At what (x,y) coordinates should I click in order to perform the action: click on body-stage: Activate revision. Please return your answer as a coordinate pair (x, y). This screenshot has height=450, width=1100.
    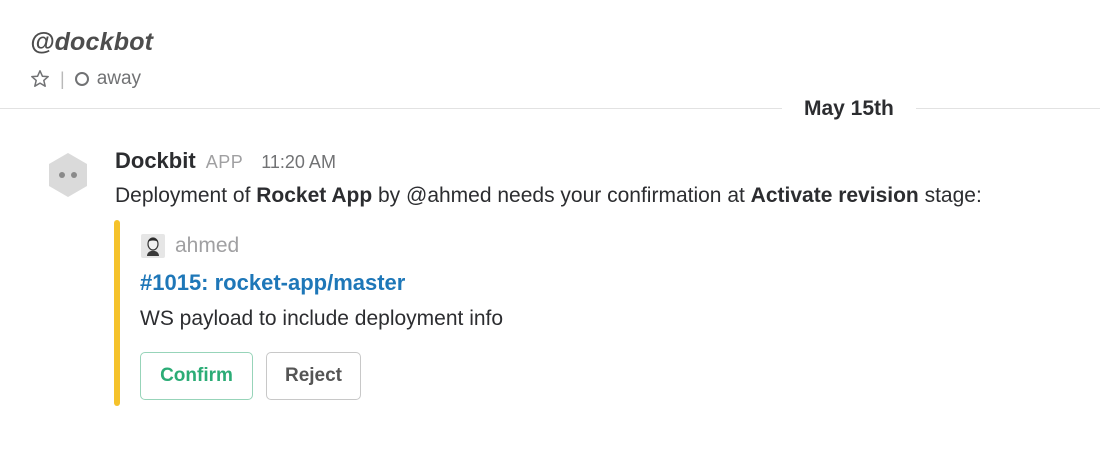
    Looking at the image, I should click on (834, 195).